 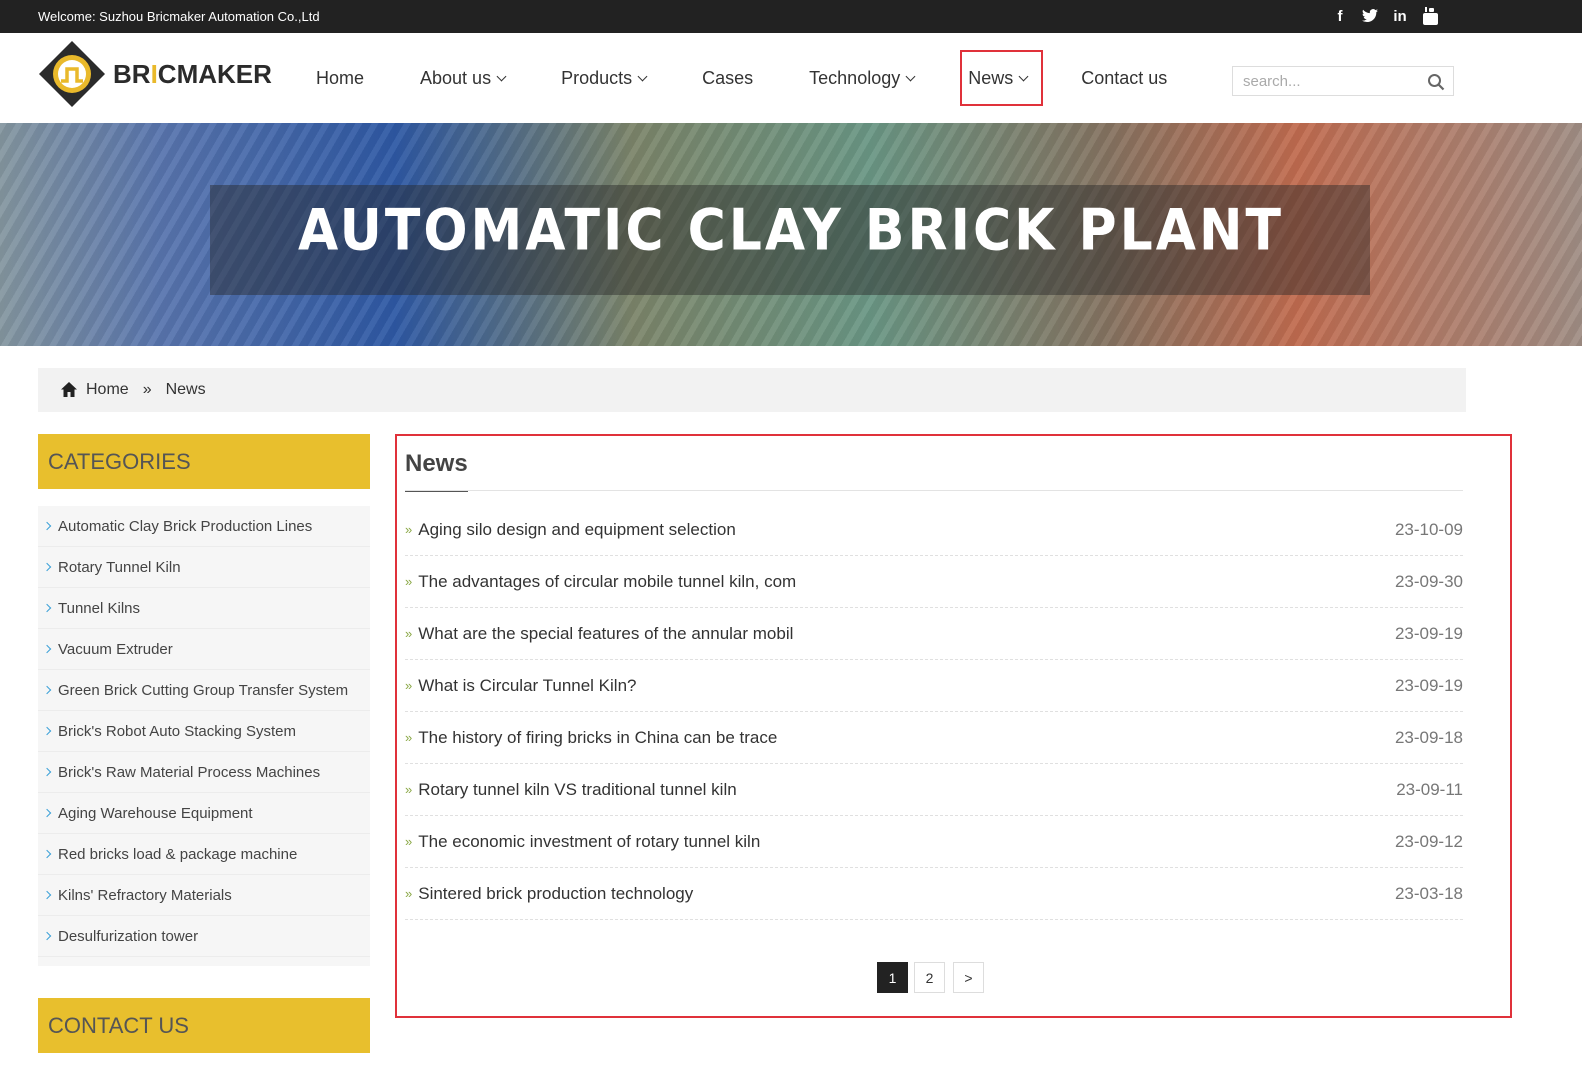 I want to click on site-logo: BRICMAKER, so click(x=154, y=74).